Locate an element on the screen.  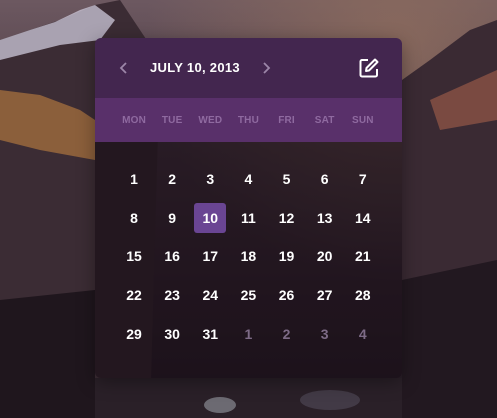
calendar-day: 30 is located at coordinates (172, 333).